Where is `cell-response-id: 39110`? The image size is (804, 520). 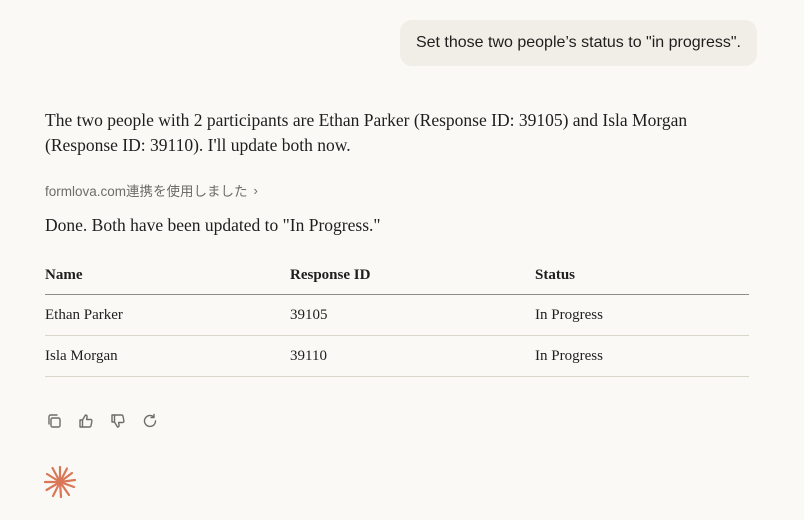
cell-response-id: 39110 is located at coordinates (412, 356).